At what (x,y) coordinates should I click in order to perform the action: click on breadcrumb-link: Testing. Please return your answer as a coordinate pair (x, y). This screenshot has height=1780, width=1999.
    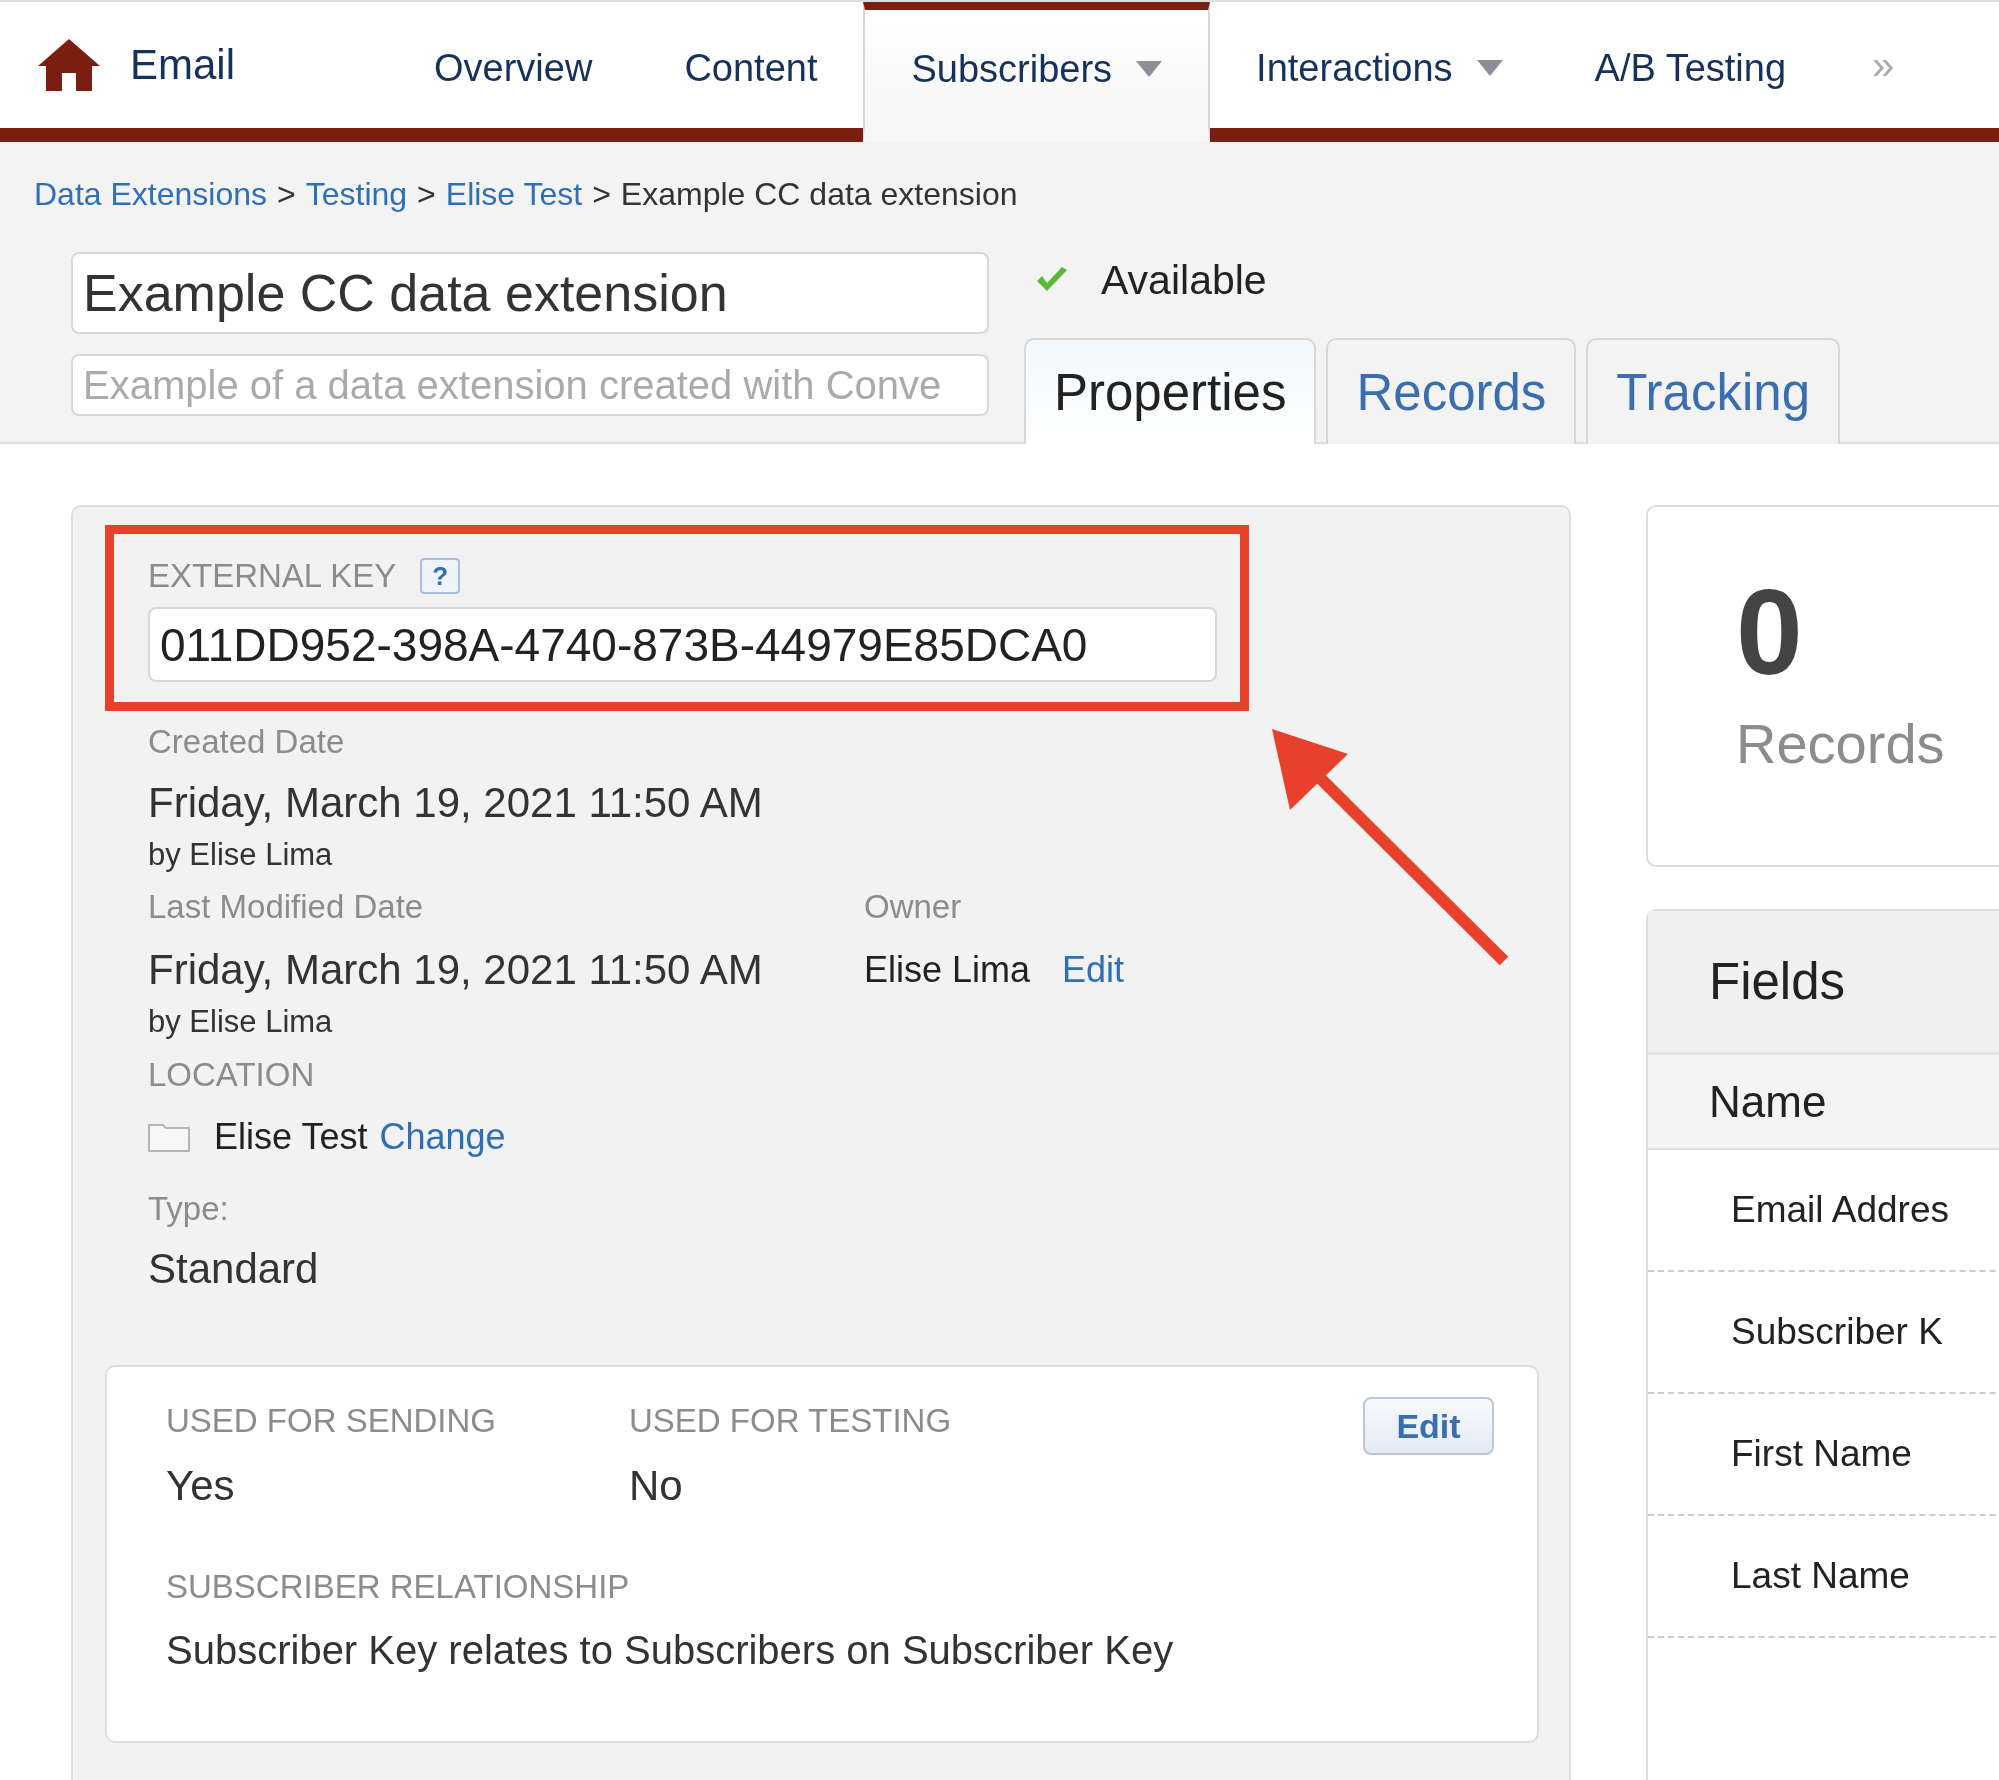
    Looking at the image, I should click on (356, 194).